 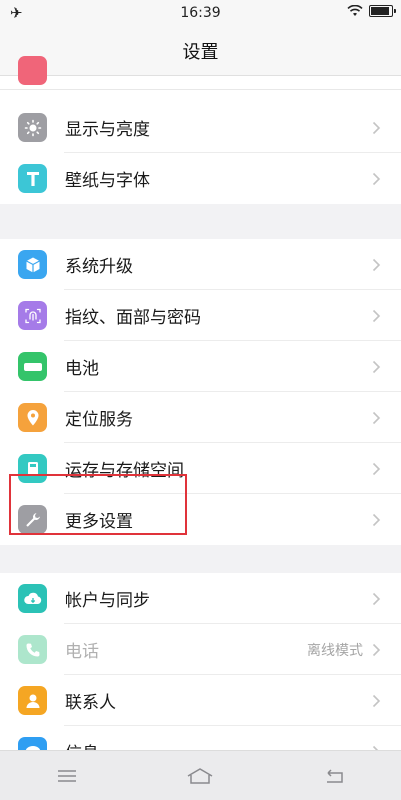 What do you see at coordinates (16, 13) in the screenshot?
I see `airplane-icon: ✈` at bounding box center [16, 13].